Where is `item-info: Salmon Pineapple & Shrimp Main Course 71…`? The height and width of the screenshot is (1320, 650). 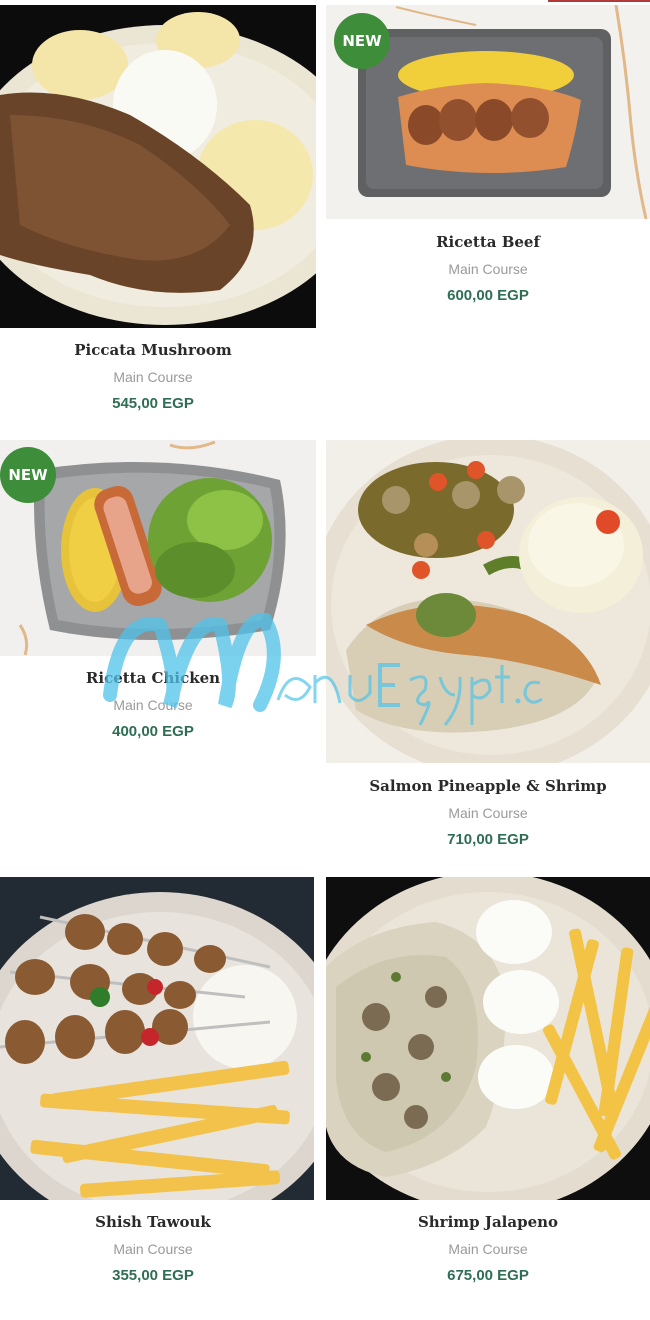
item-info: Salmon Pineapple & Shrimp Main Course 71… is located at coordinates (488, 812).